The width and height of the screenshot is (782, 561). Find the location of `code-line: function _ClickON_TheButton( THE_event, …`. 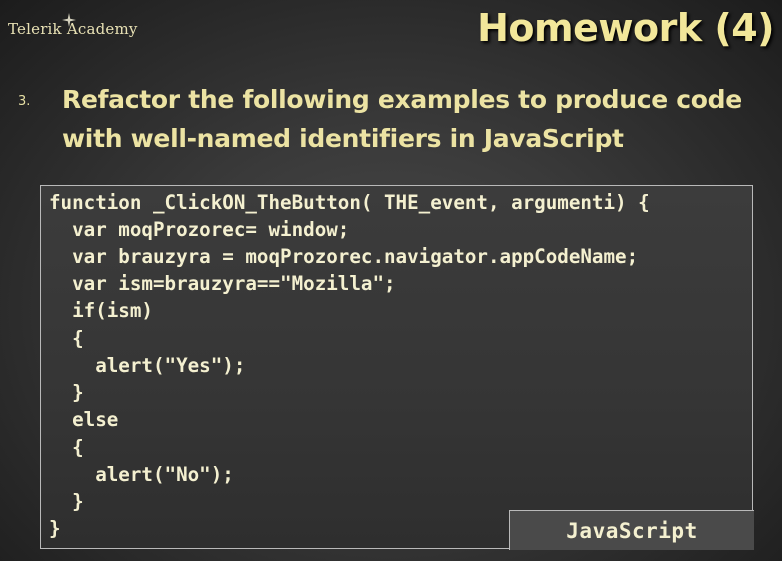

code-line: function _ClickON_TheButton( THE_event, … is located at coordinates (349, 202).